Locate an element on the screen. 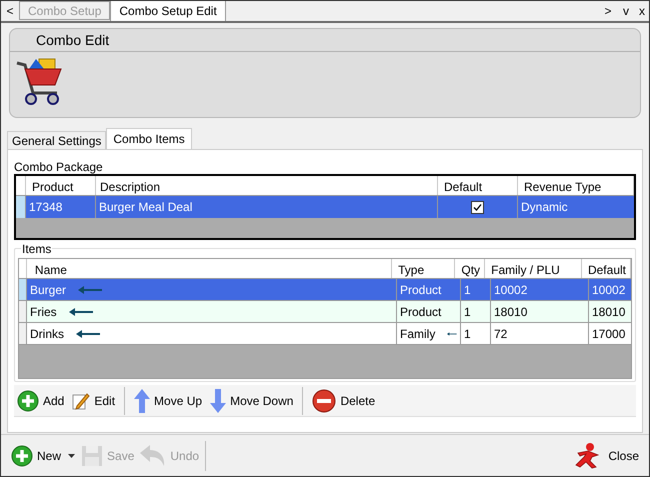 Image resolution: width=650 pixels, height=477 pixels. table-cell-text: Dynamic is located at coordinates (544, 207).